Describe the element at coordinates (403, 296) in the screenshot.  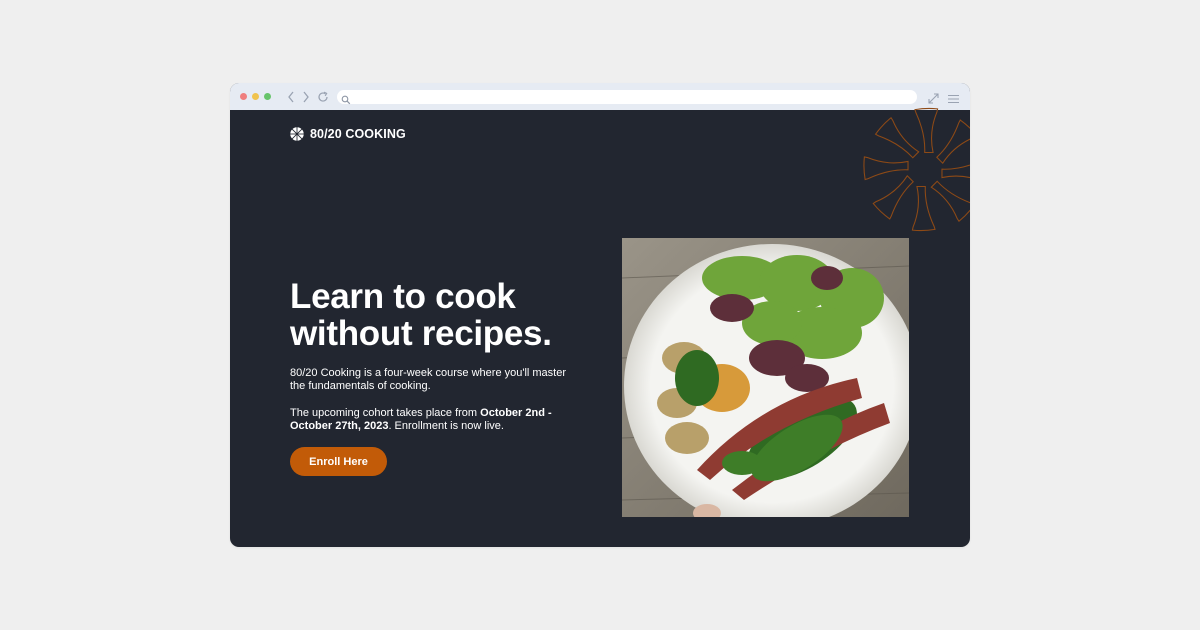
I see `headline-line-1: Learn to cook` at that location.